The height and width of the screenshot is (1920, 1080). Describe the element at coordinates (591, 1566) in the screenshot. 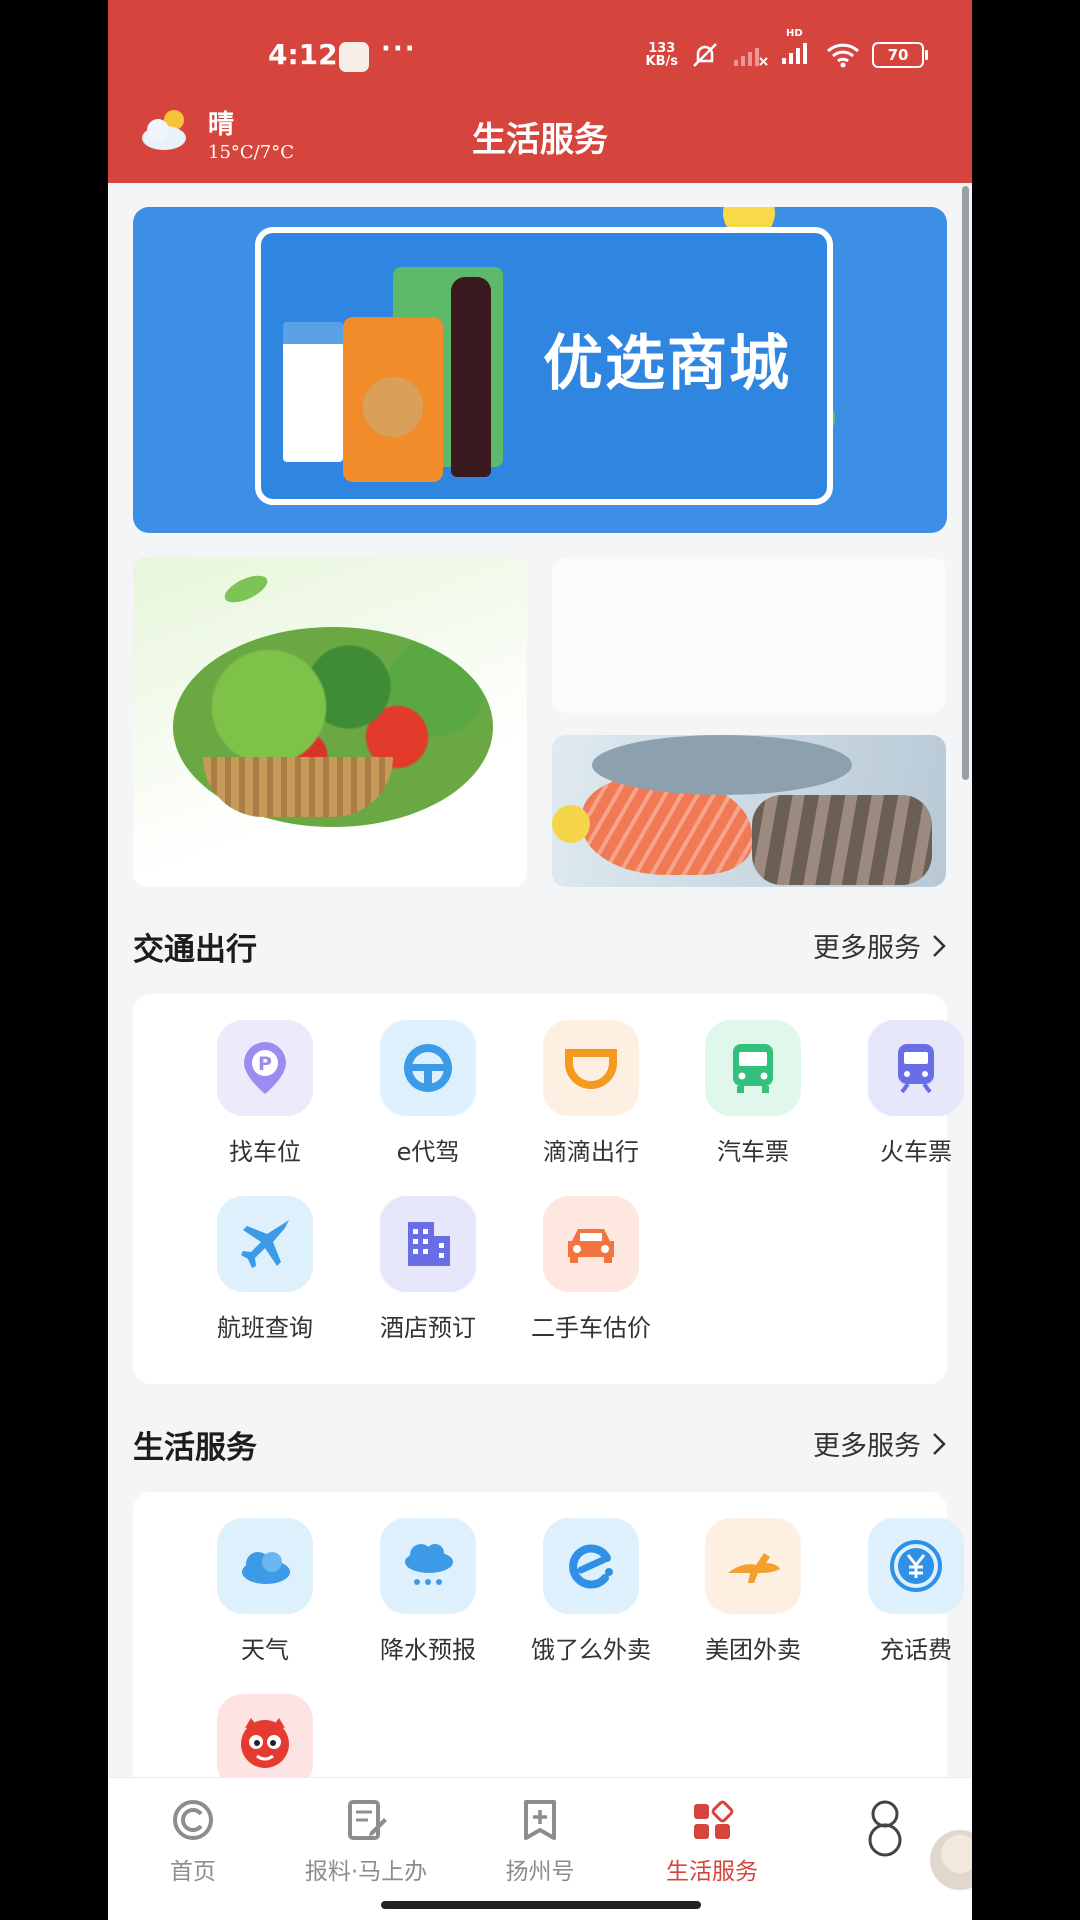

I see `eleme-logo-icon` at that location.